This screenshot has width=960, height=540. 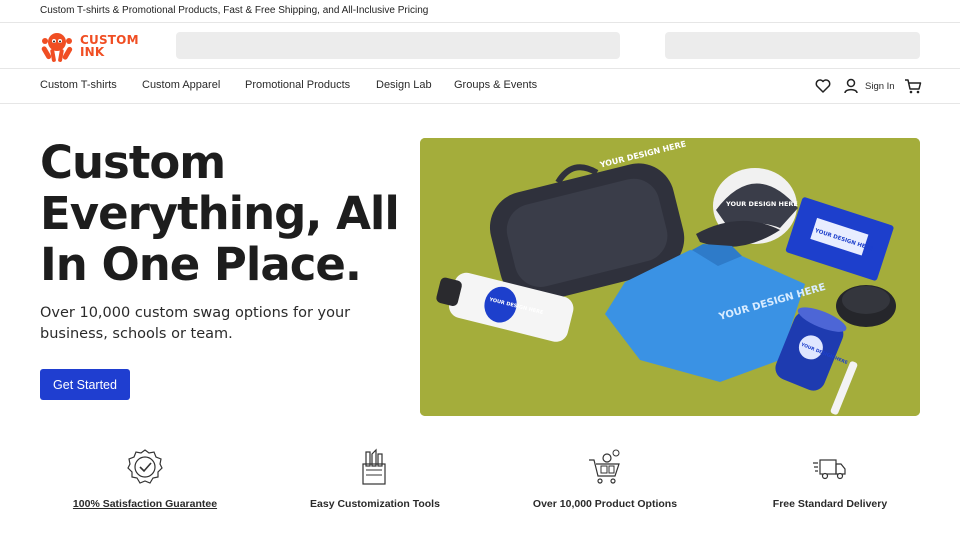 I want to click on feature-label-product-options: Over 10,000 Product Options, so click(x=605, y=504).